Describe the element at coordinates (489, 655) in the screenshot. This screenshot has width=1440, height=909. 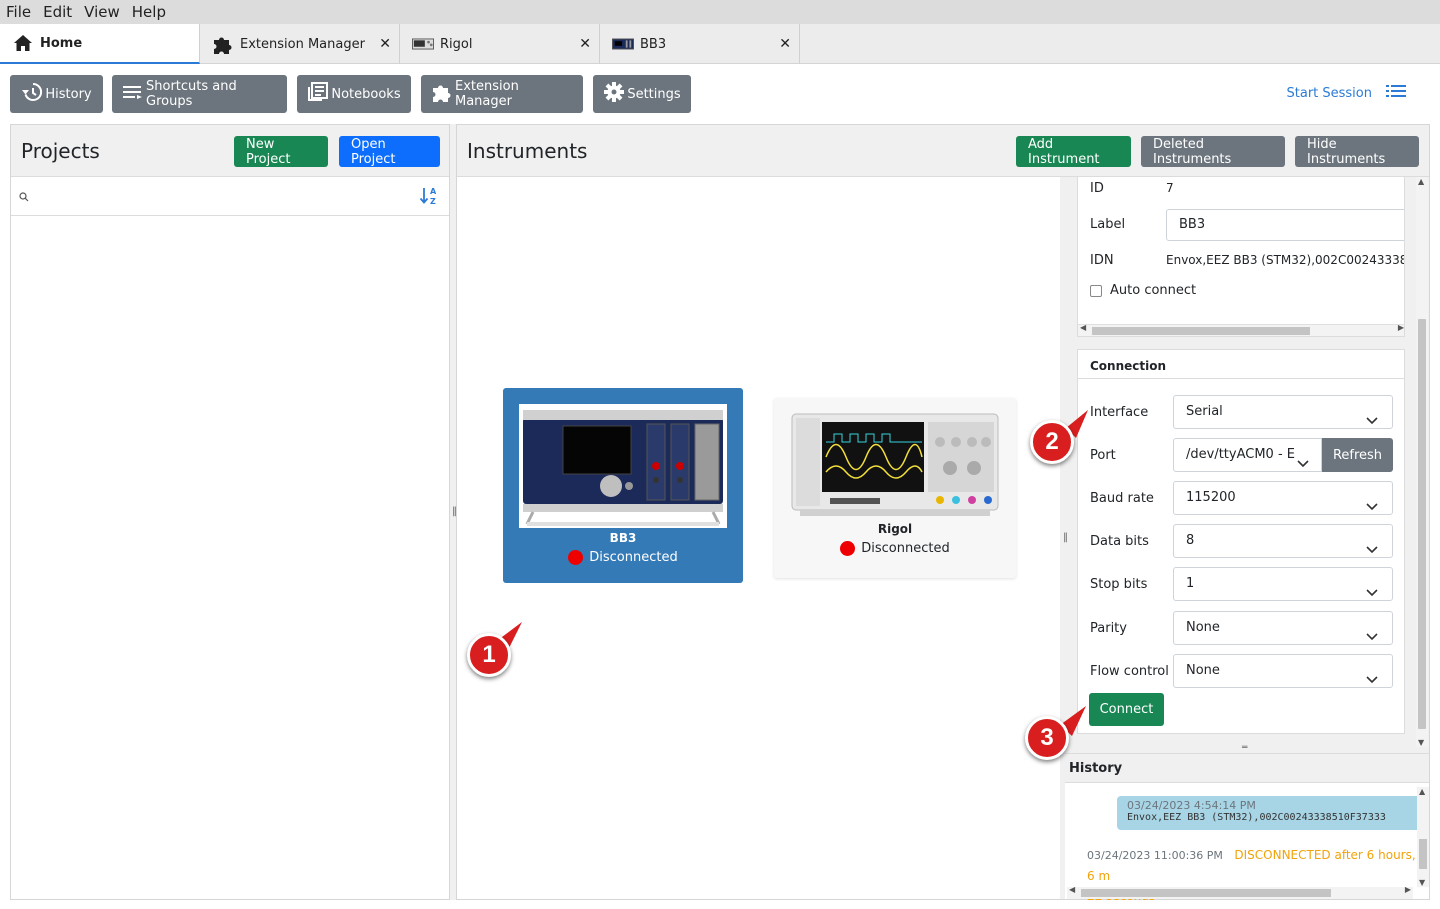
I see `callout-badge-1: 1` at that location.